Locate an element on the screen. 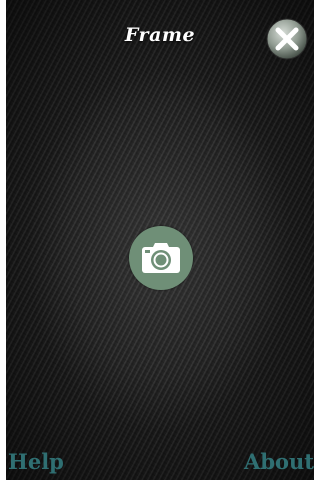  camera-icon is located at coordinates (161, 258).